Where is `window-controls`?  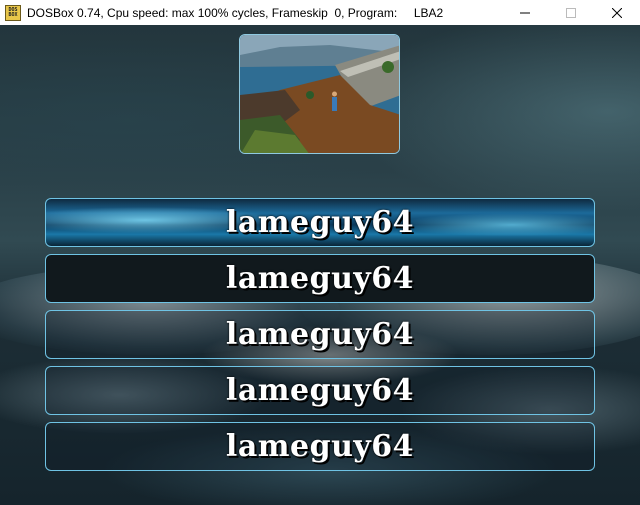 window-controls is located at coordinates (571, 12).